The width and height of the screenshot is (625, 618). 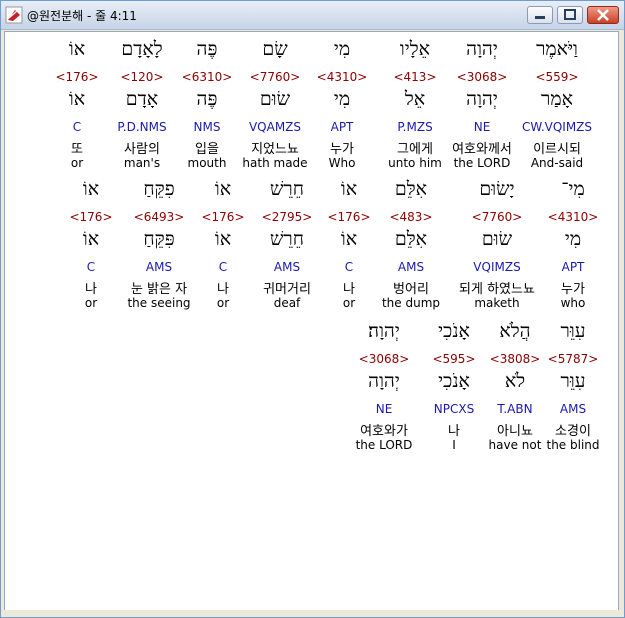 I want to click on word-cell: שָׂם <7760> שׂוּם VQAMZS 지었느뇨 hath made, so click(x=275, y=105).